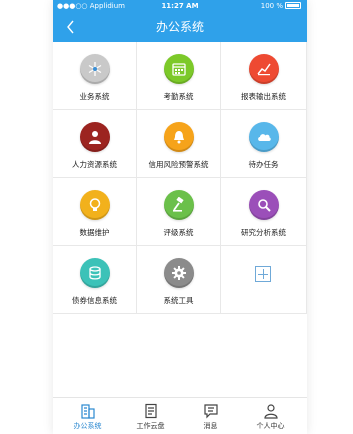  I want to click on app-tile-label: 数据维护, so click(94, 232).